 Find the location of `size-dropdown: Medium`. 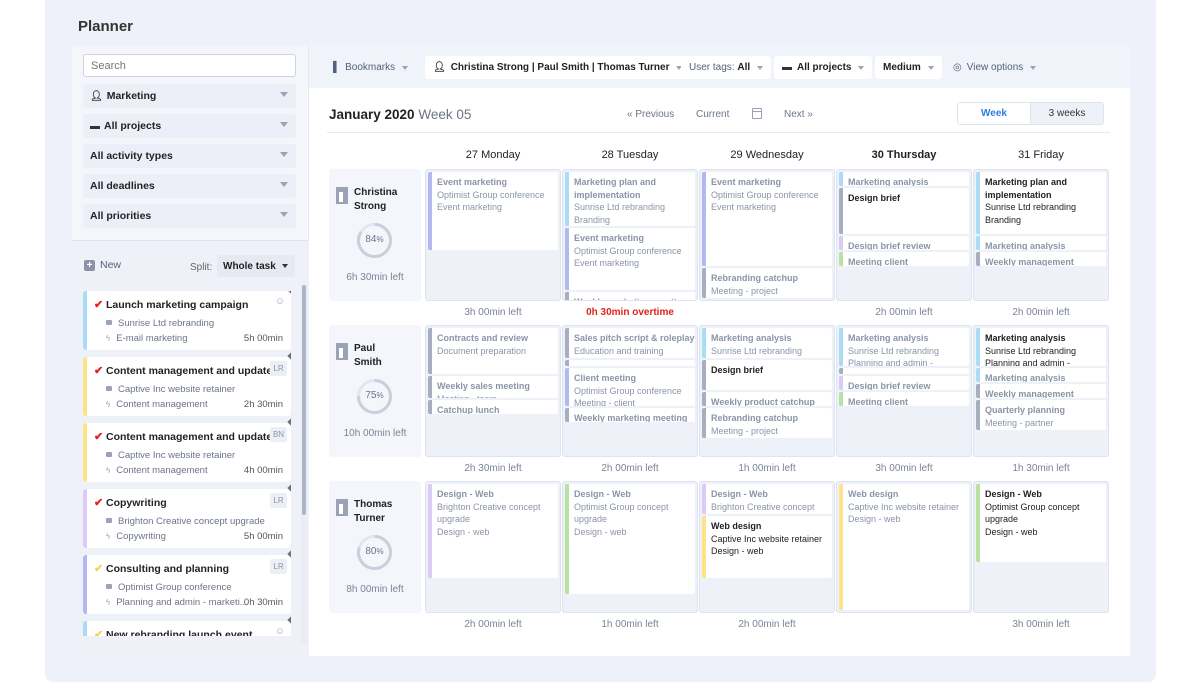

size-dropdown: Medium is located at coordinates (908, 67).